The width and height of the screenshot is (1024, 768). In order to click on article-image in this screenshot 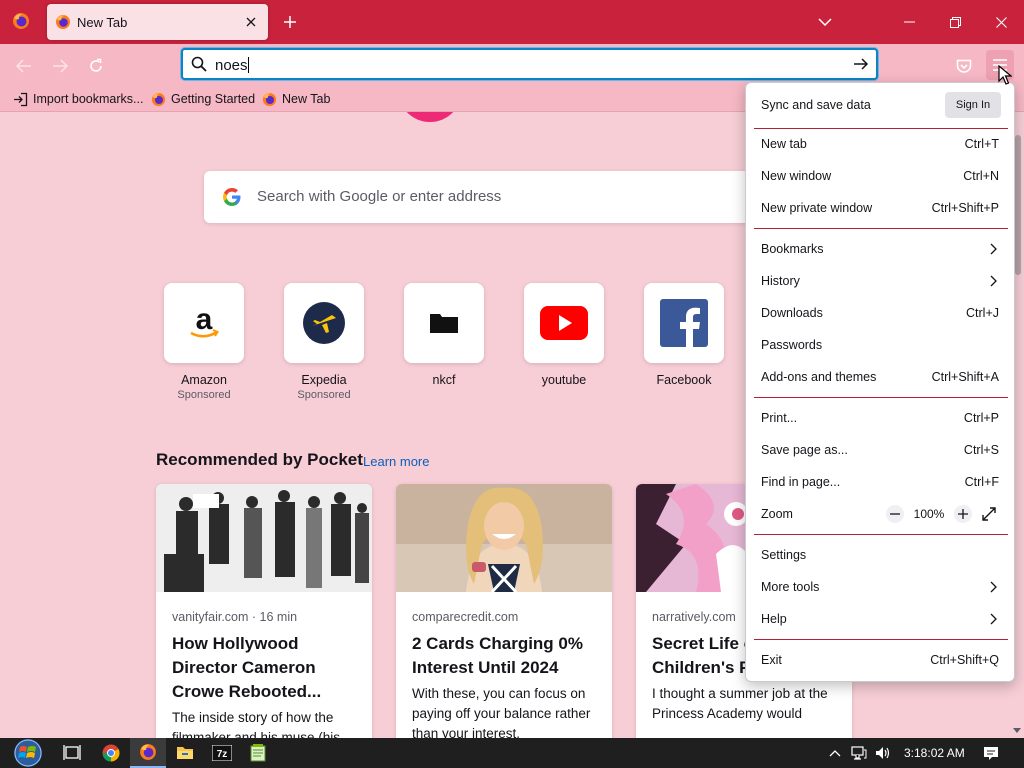, I will do `click(504, 539)`.